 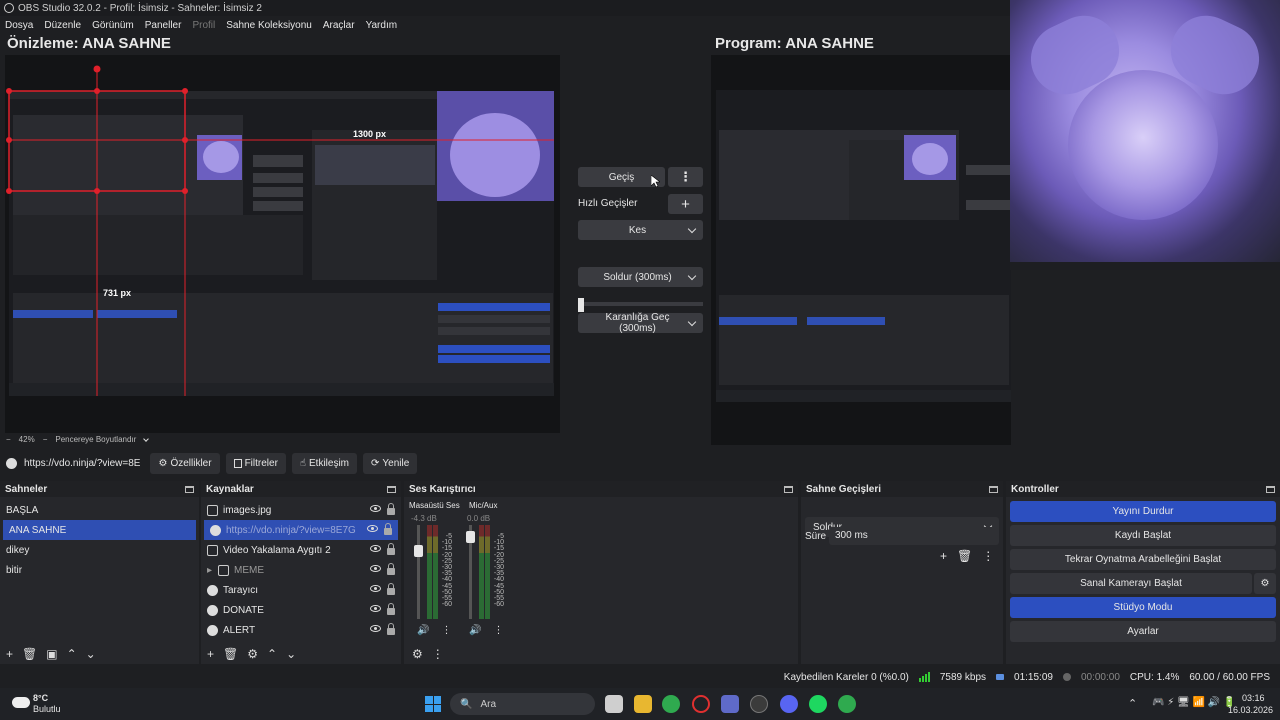 I want to click on app-icon, so click(x=730, y=704).